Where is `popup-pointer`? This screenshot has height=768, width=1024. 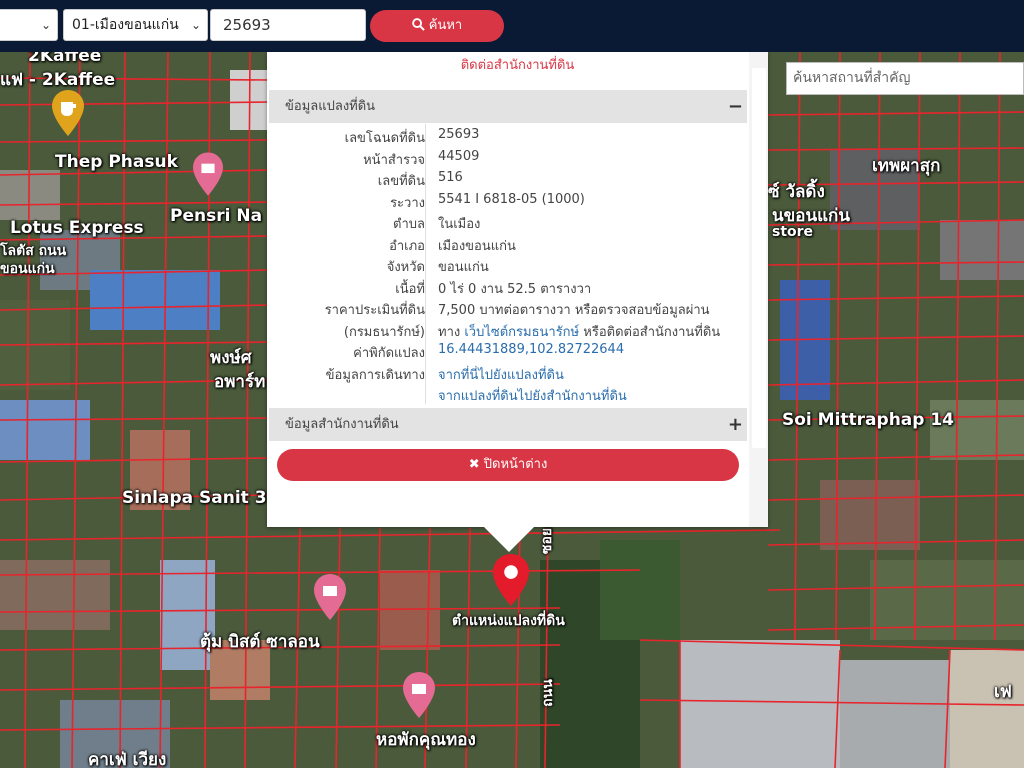
popup-pointer is located at coordinates (509, 539).